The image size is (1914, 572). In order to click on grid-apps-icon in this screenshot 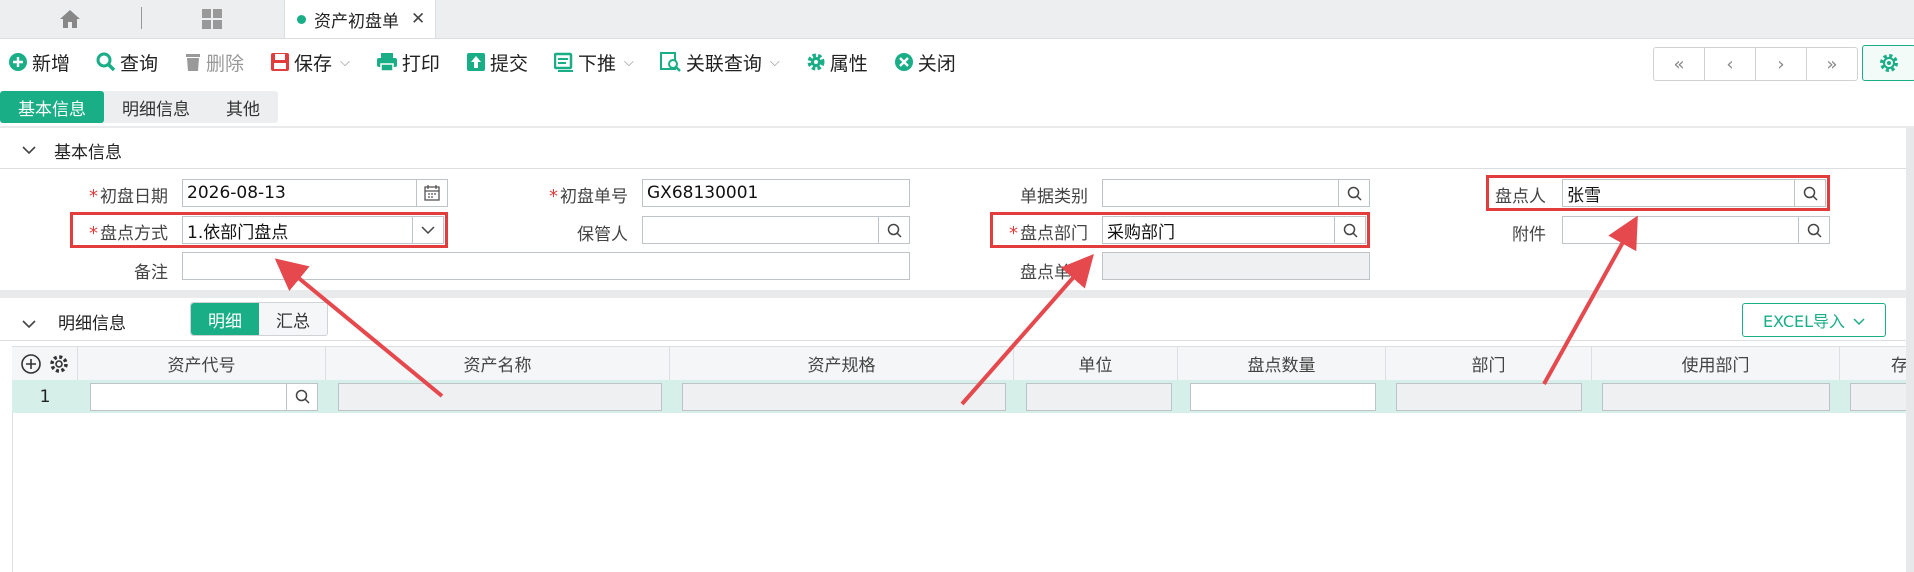, I will do `click(212, 19)`.